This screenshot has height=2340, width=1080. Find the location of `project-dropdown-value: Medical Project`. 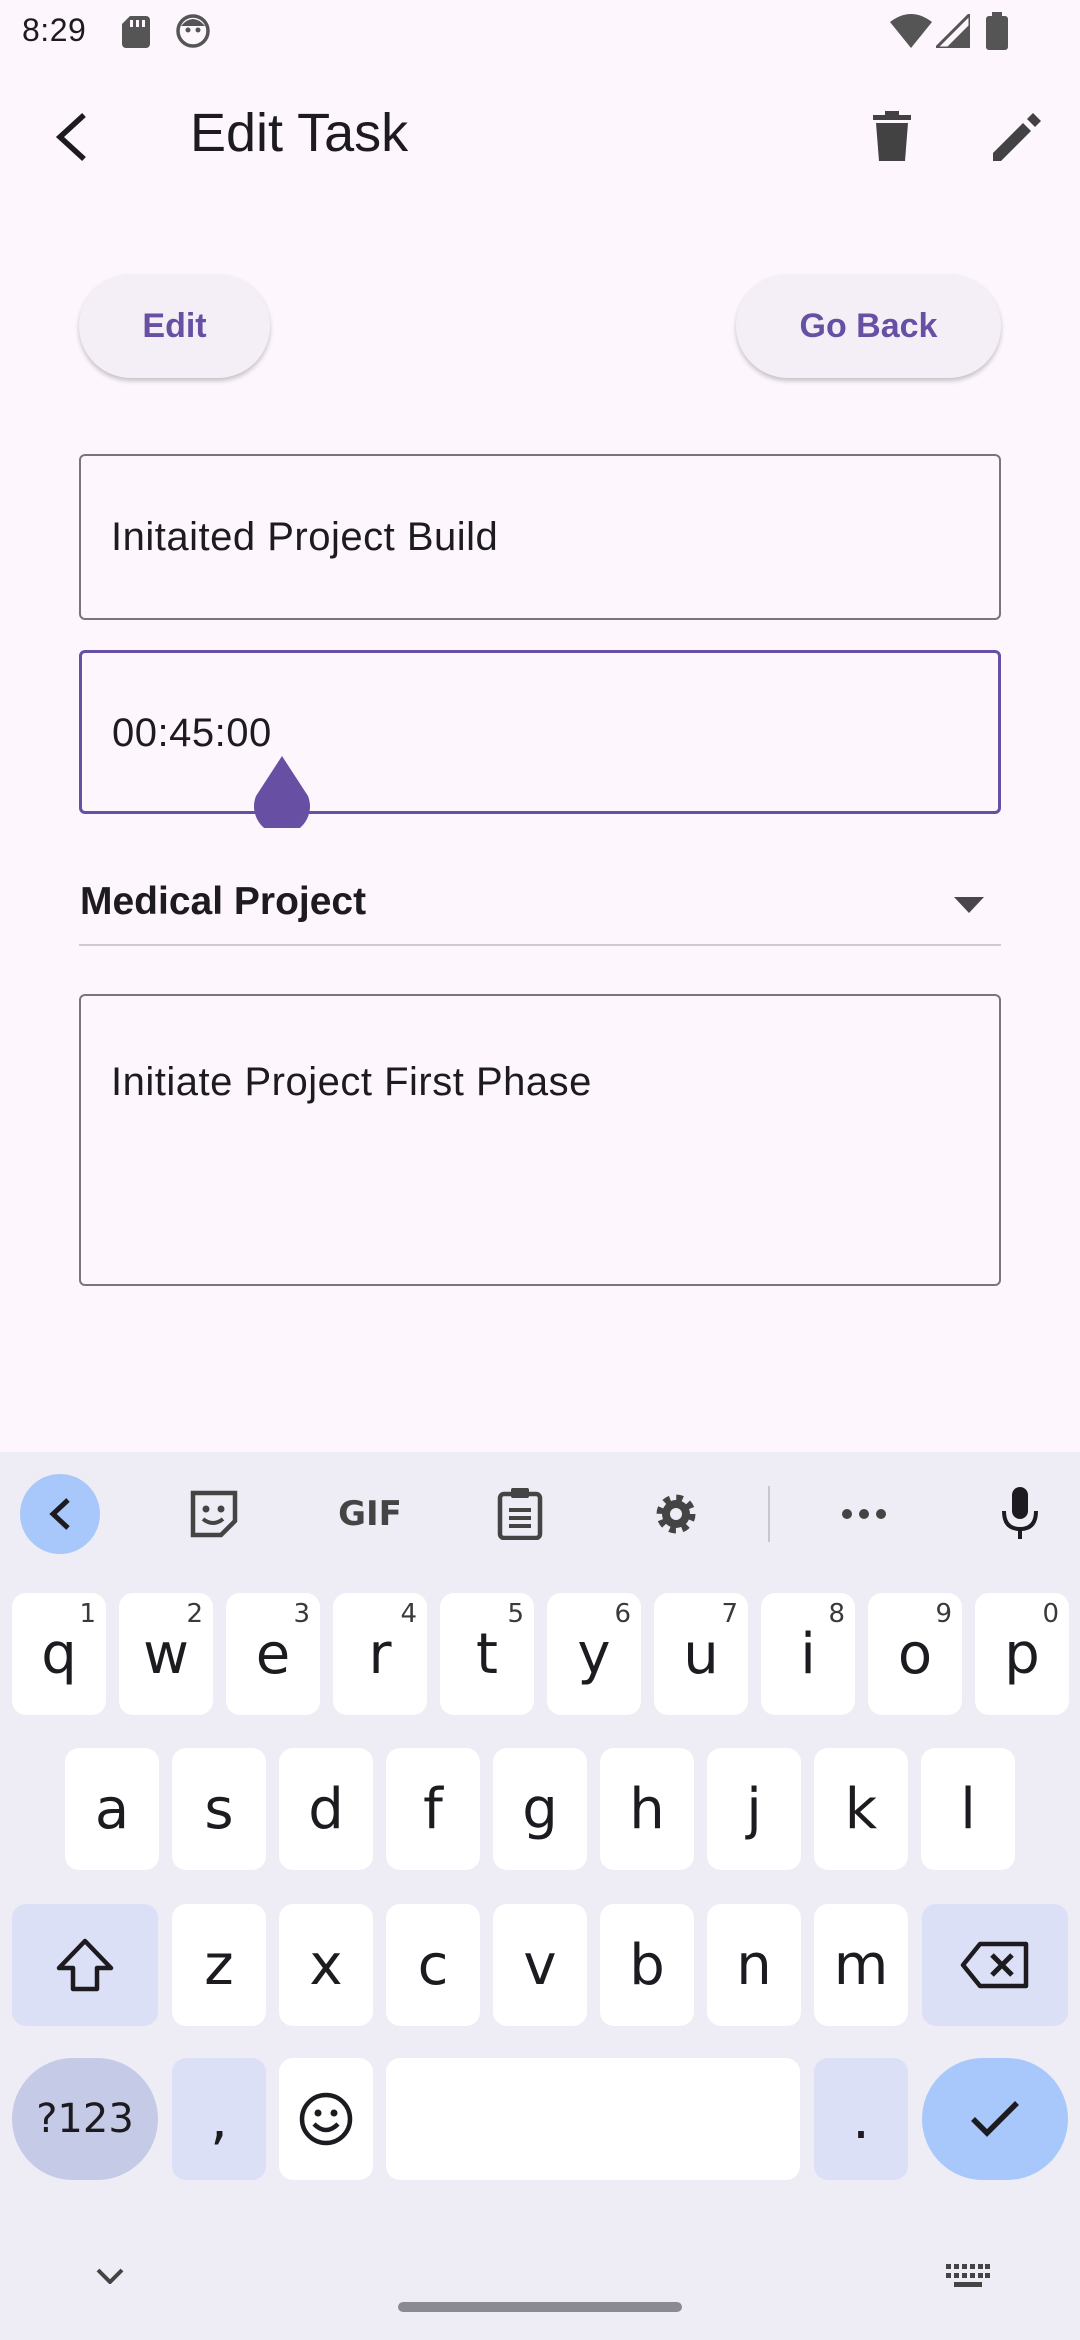

project-dropdown-value: Medical Project is located at coordinates (223, 901).